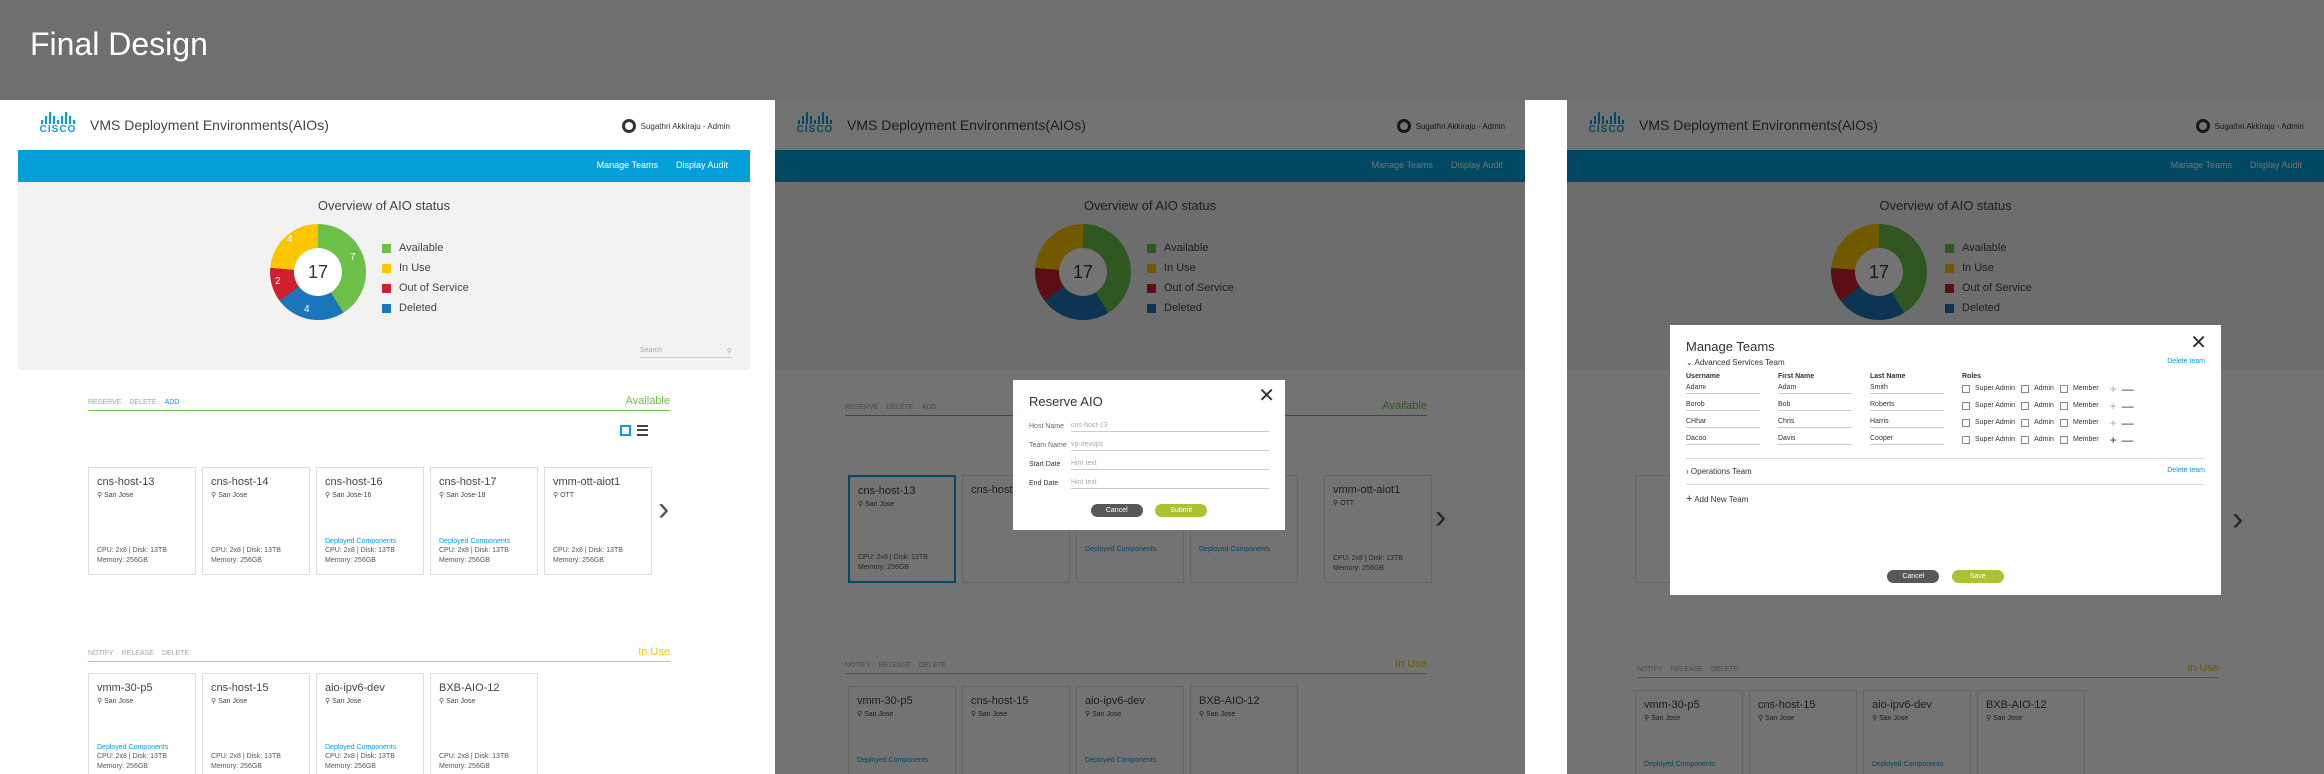 The image size is (2324, 774). I want to click on page-title: Final Design, so click(119, 44).